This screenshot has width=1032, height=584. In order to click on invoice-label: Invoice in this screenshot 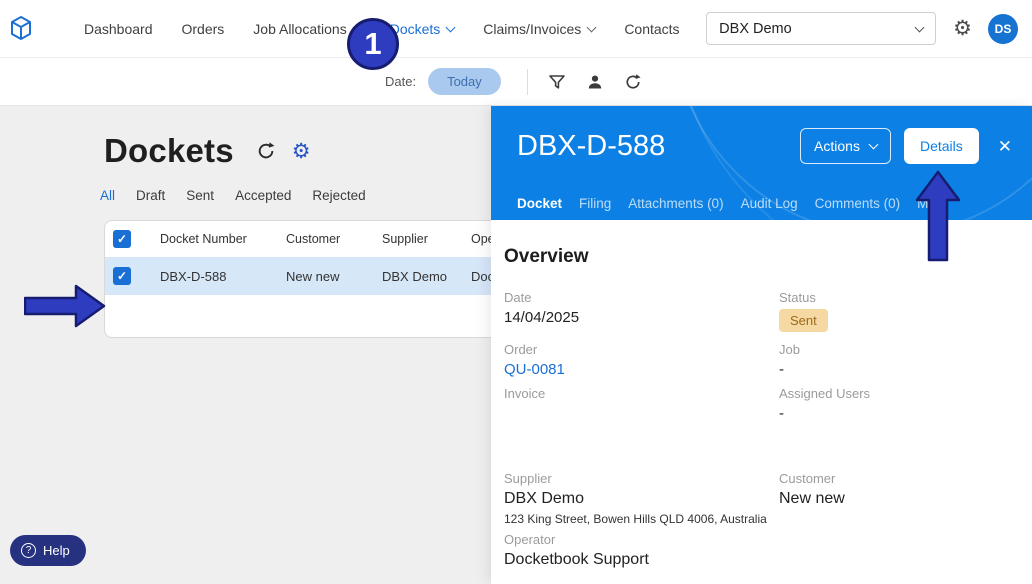, I will do `click(525, 393)`.